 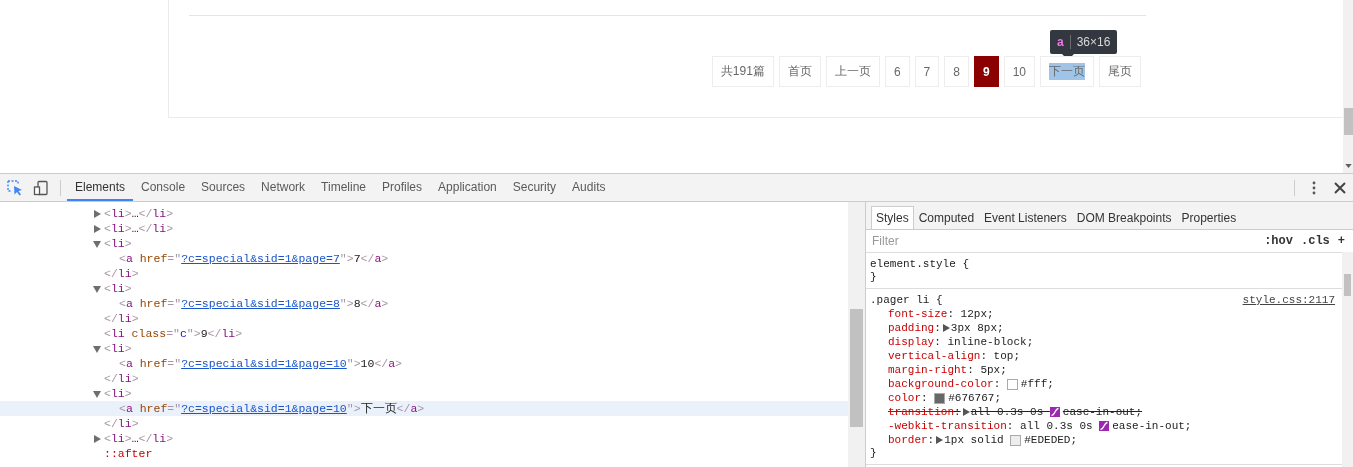 What do you see at coordinates (534, 187) in the screenshot?
I see `devtools-tab: Security` at bounding box center [534, 187].